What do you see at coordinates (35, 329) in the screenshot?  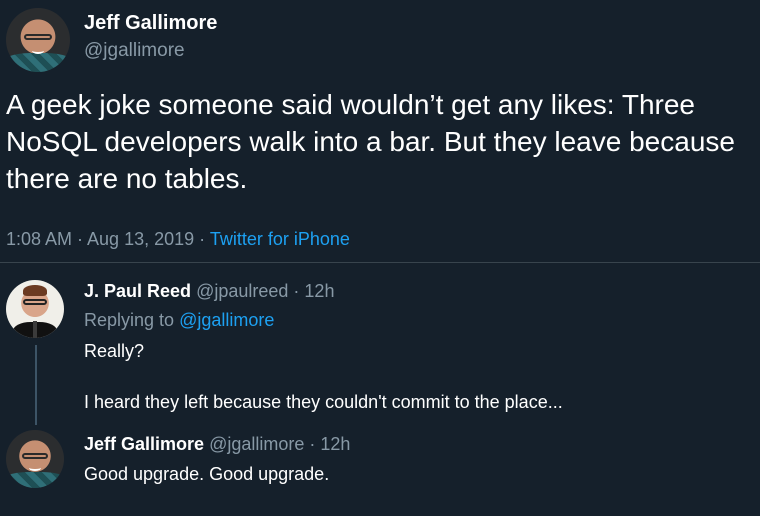 I see `avatar-tie` at bounding box center [35, 329].